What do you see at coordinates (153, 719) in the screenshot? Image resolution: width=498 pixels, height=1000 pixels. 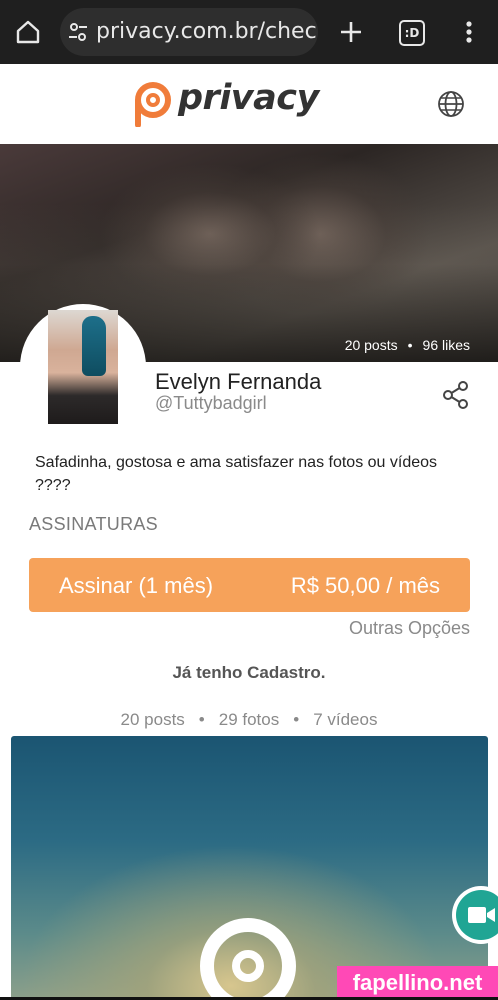 I see `posts-count: 20 posts` at bounding box center [153, 719].